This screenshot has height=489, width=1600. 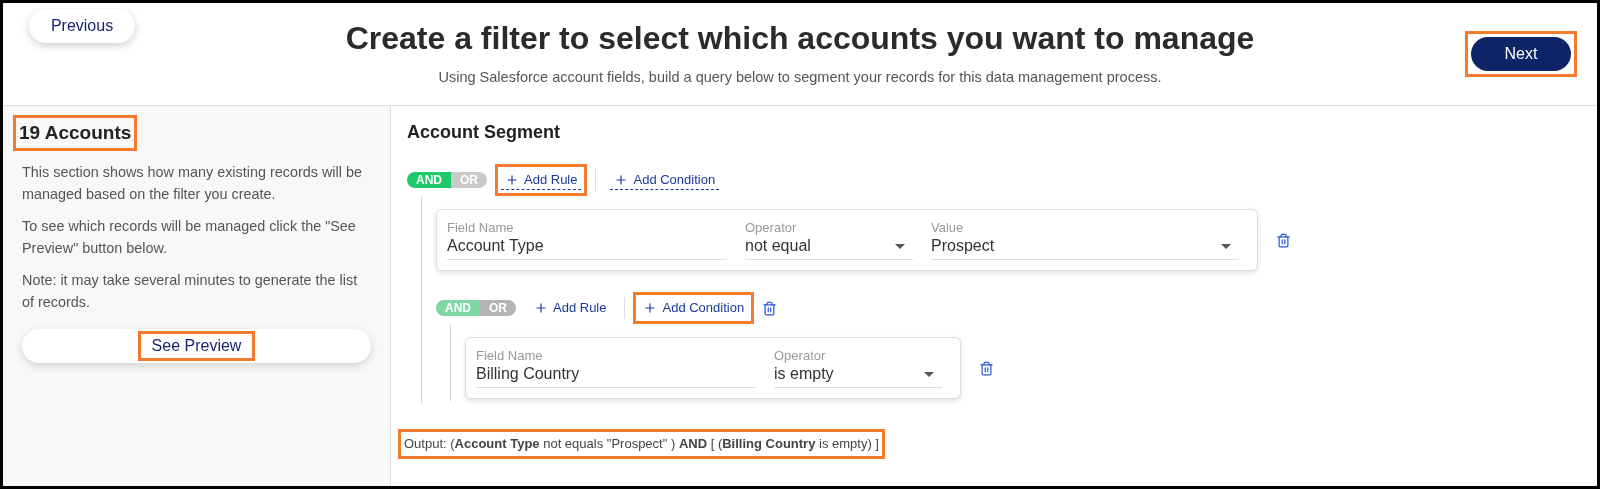 I want to click on select-field: Operator is empty, so click(x=858, y=368).